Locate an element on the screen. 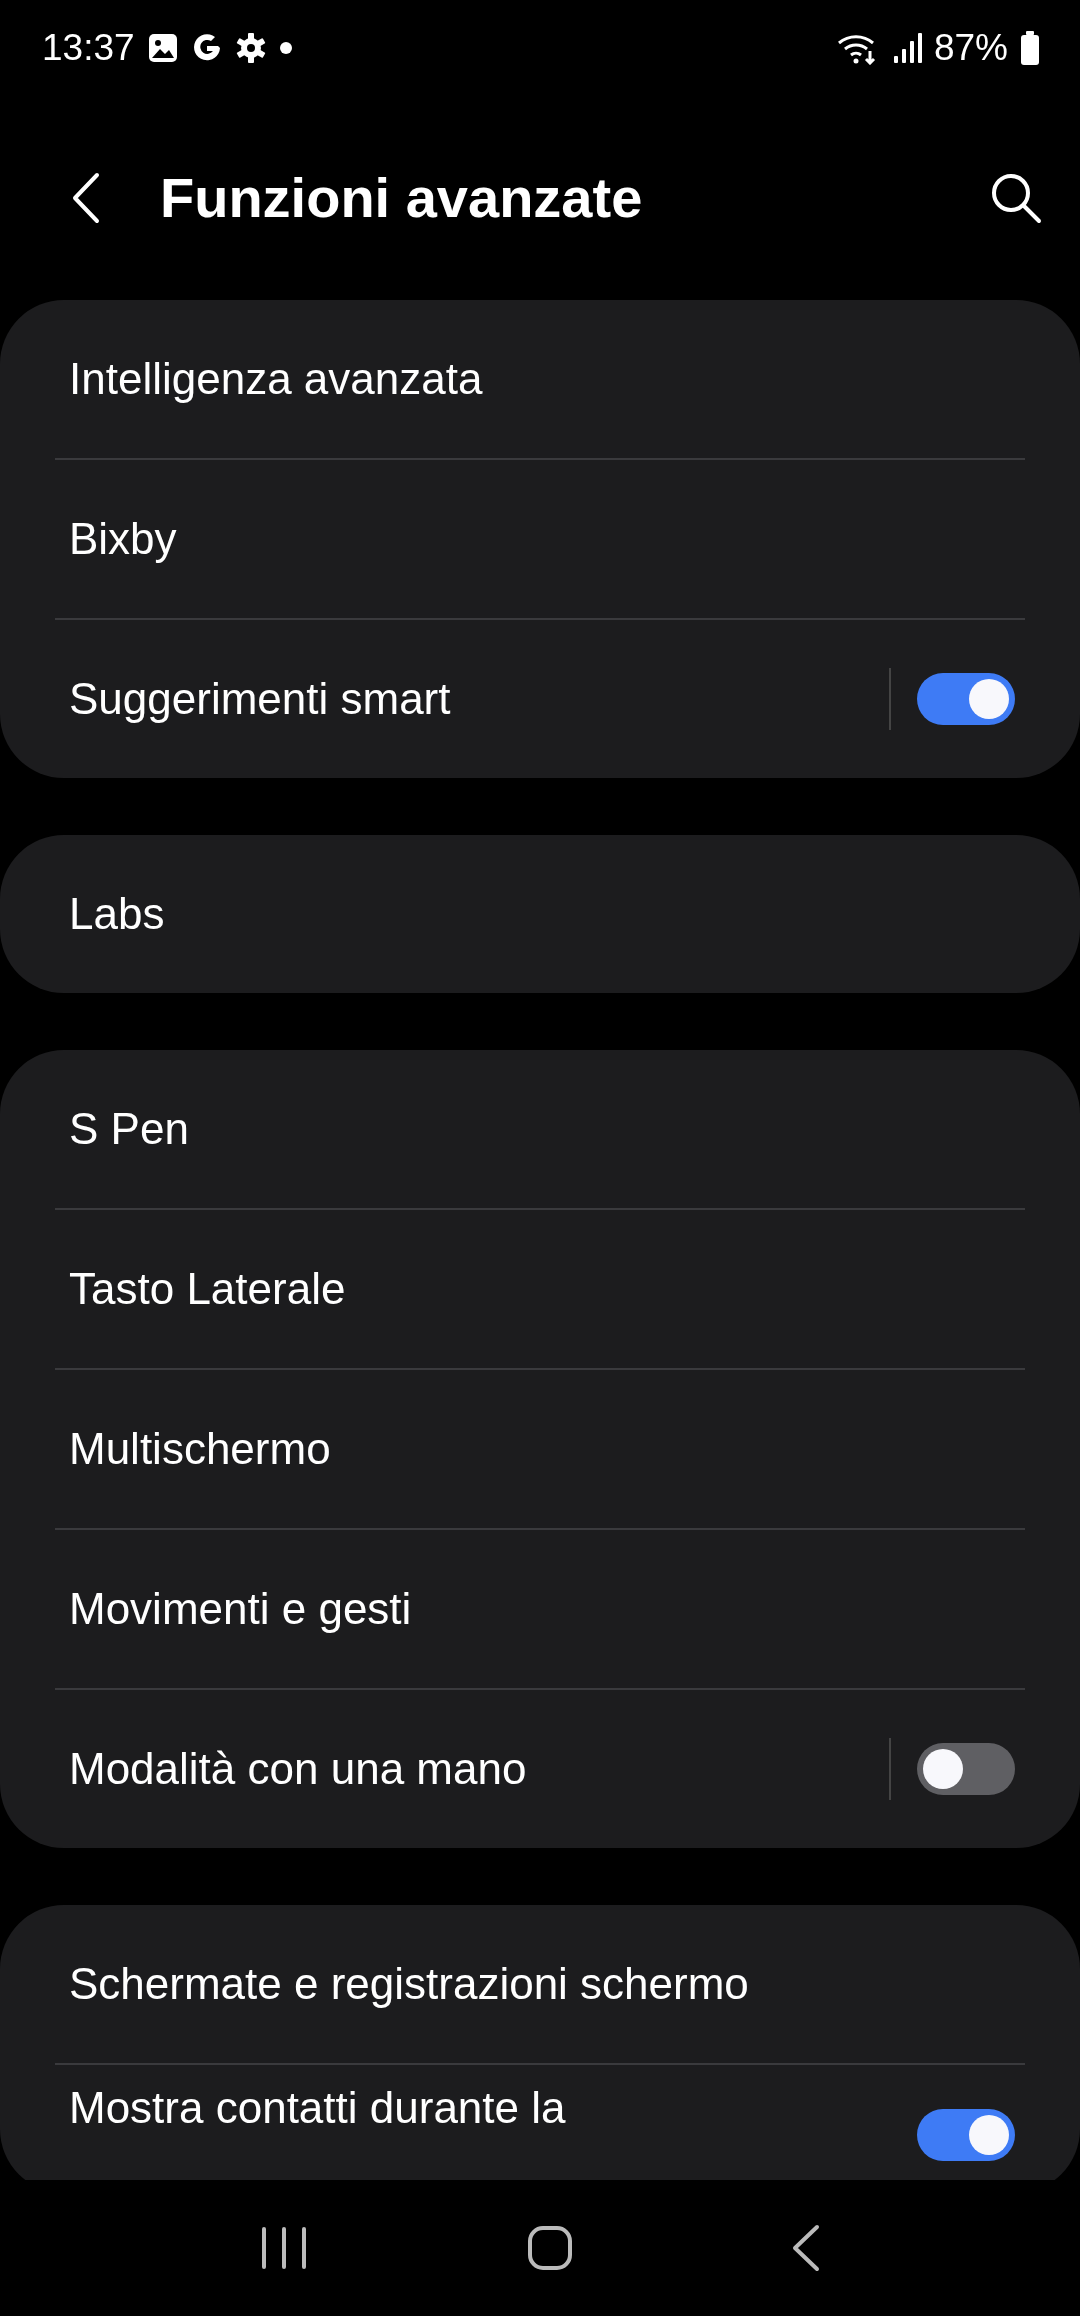 Image resolution: width=1080 pixels, height=2316 pixels. settings-item: S Pen is located at coordinates (540, 1129).